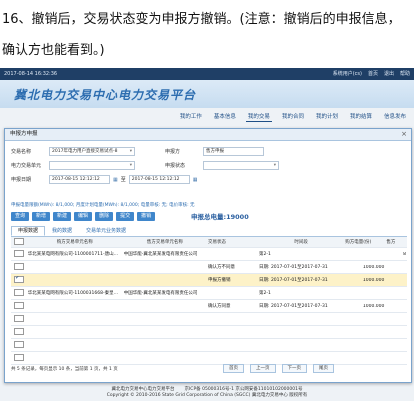 This screenshot has width=414, height=401. I want to click on dialog-header: 申报方申报 ×, so click(208, 135).